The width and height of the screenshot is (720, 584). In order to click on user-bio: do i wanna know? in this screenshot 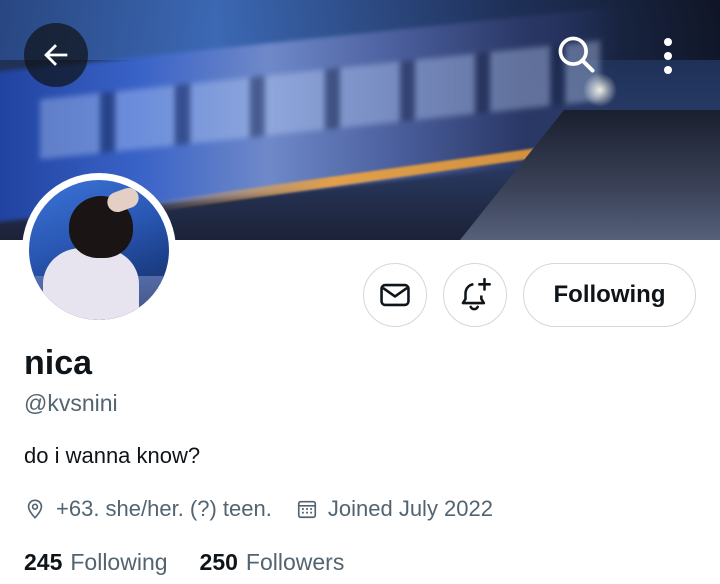, I will do `click(112, 455)`.